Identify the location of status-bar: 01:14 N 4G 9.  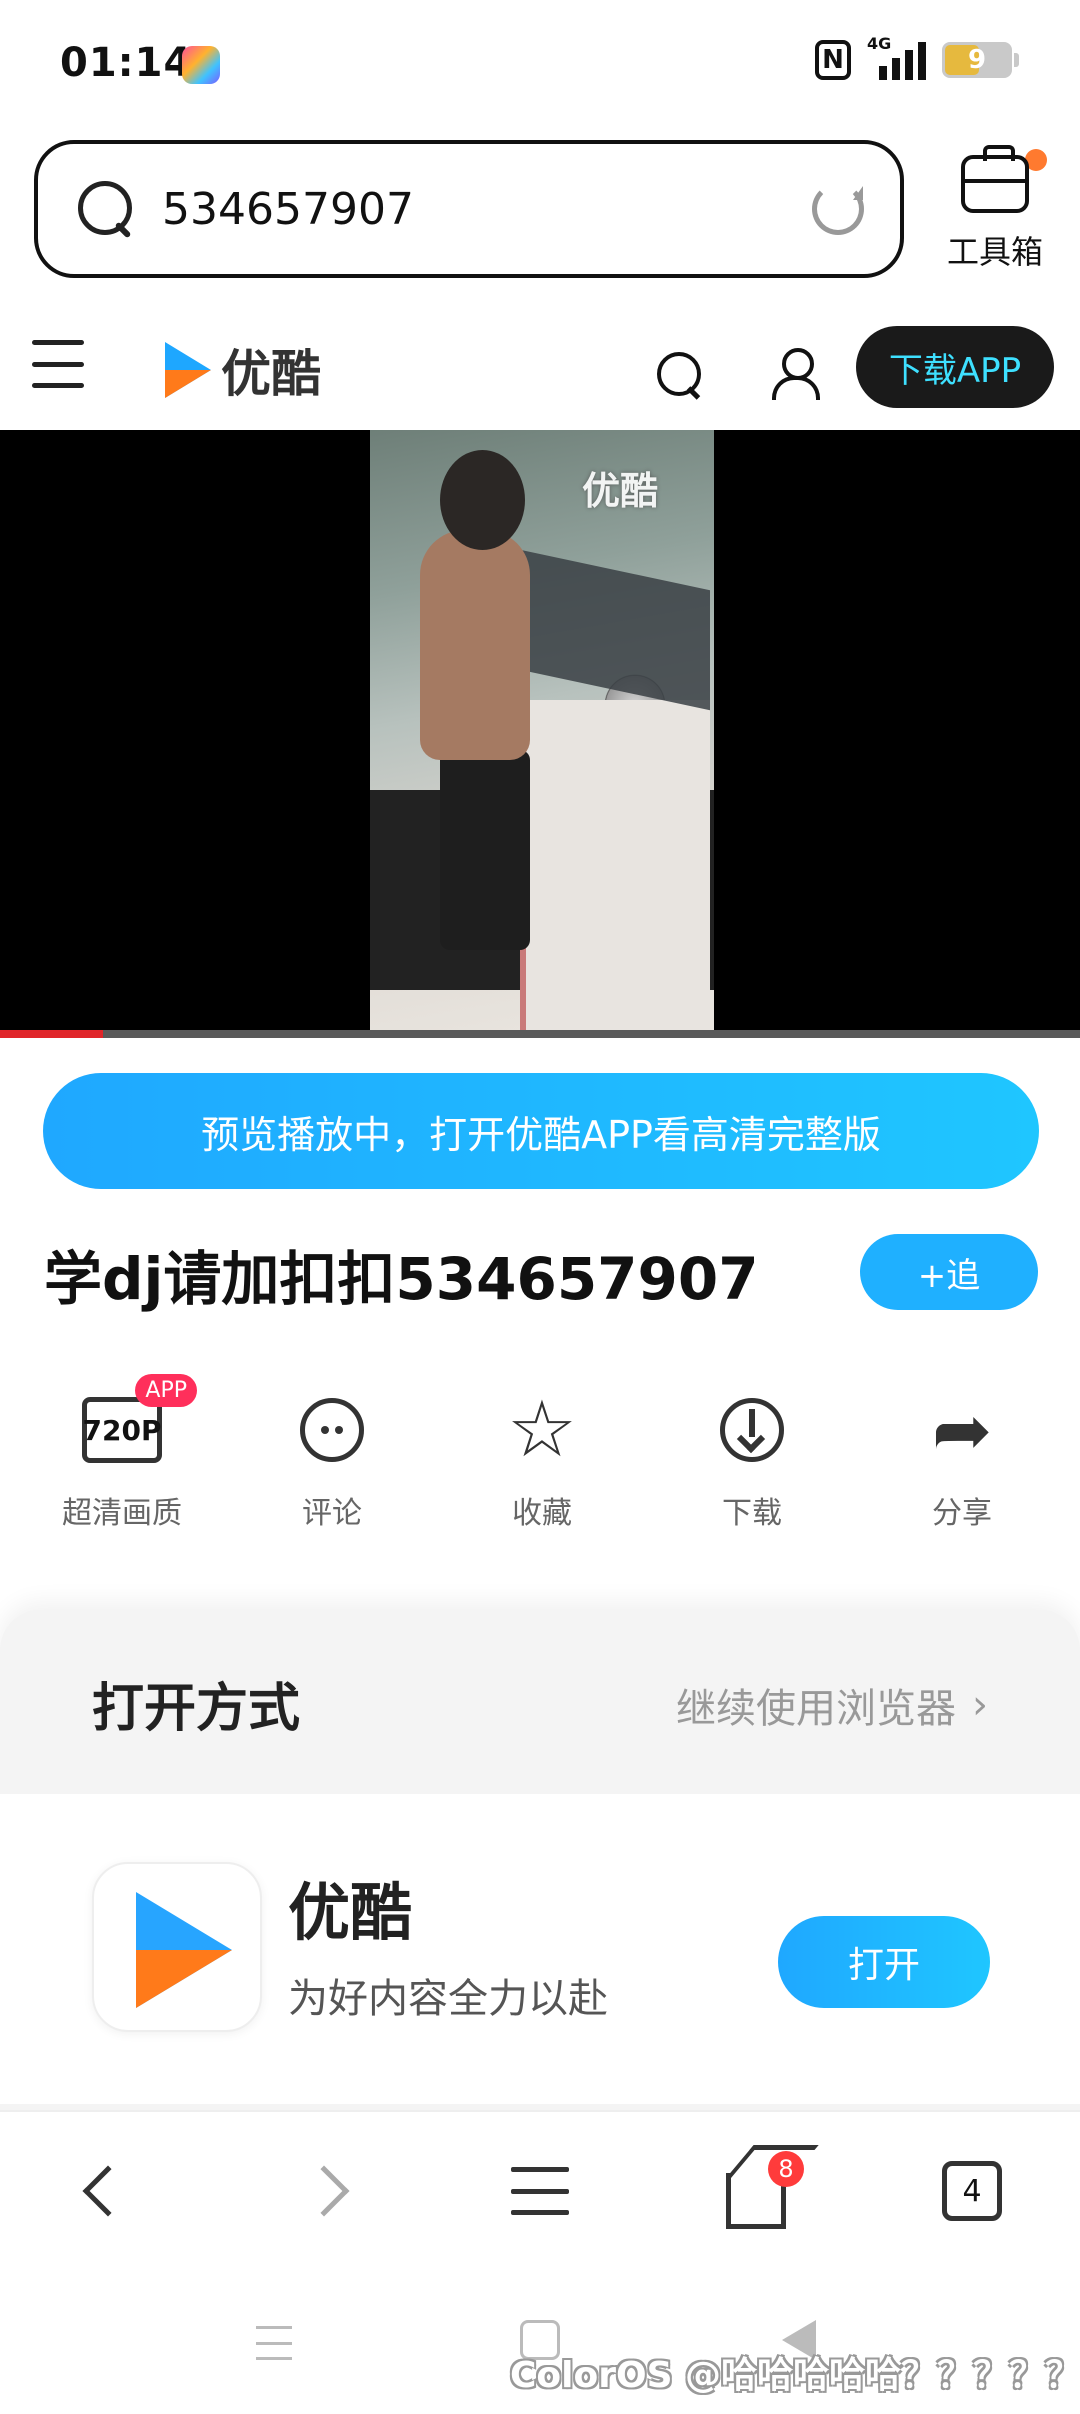
(540, 65).